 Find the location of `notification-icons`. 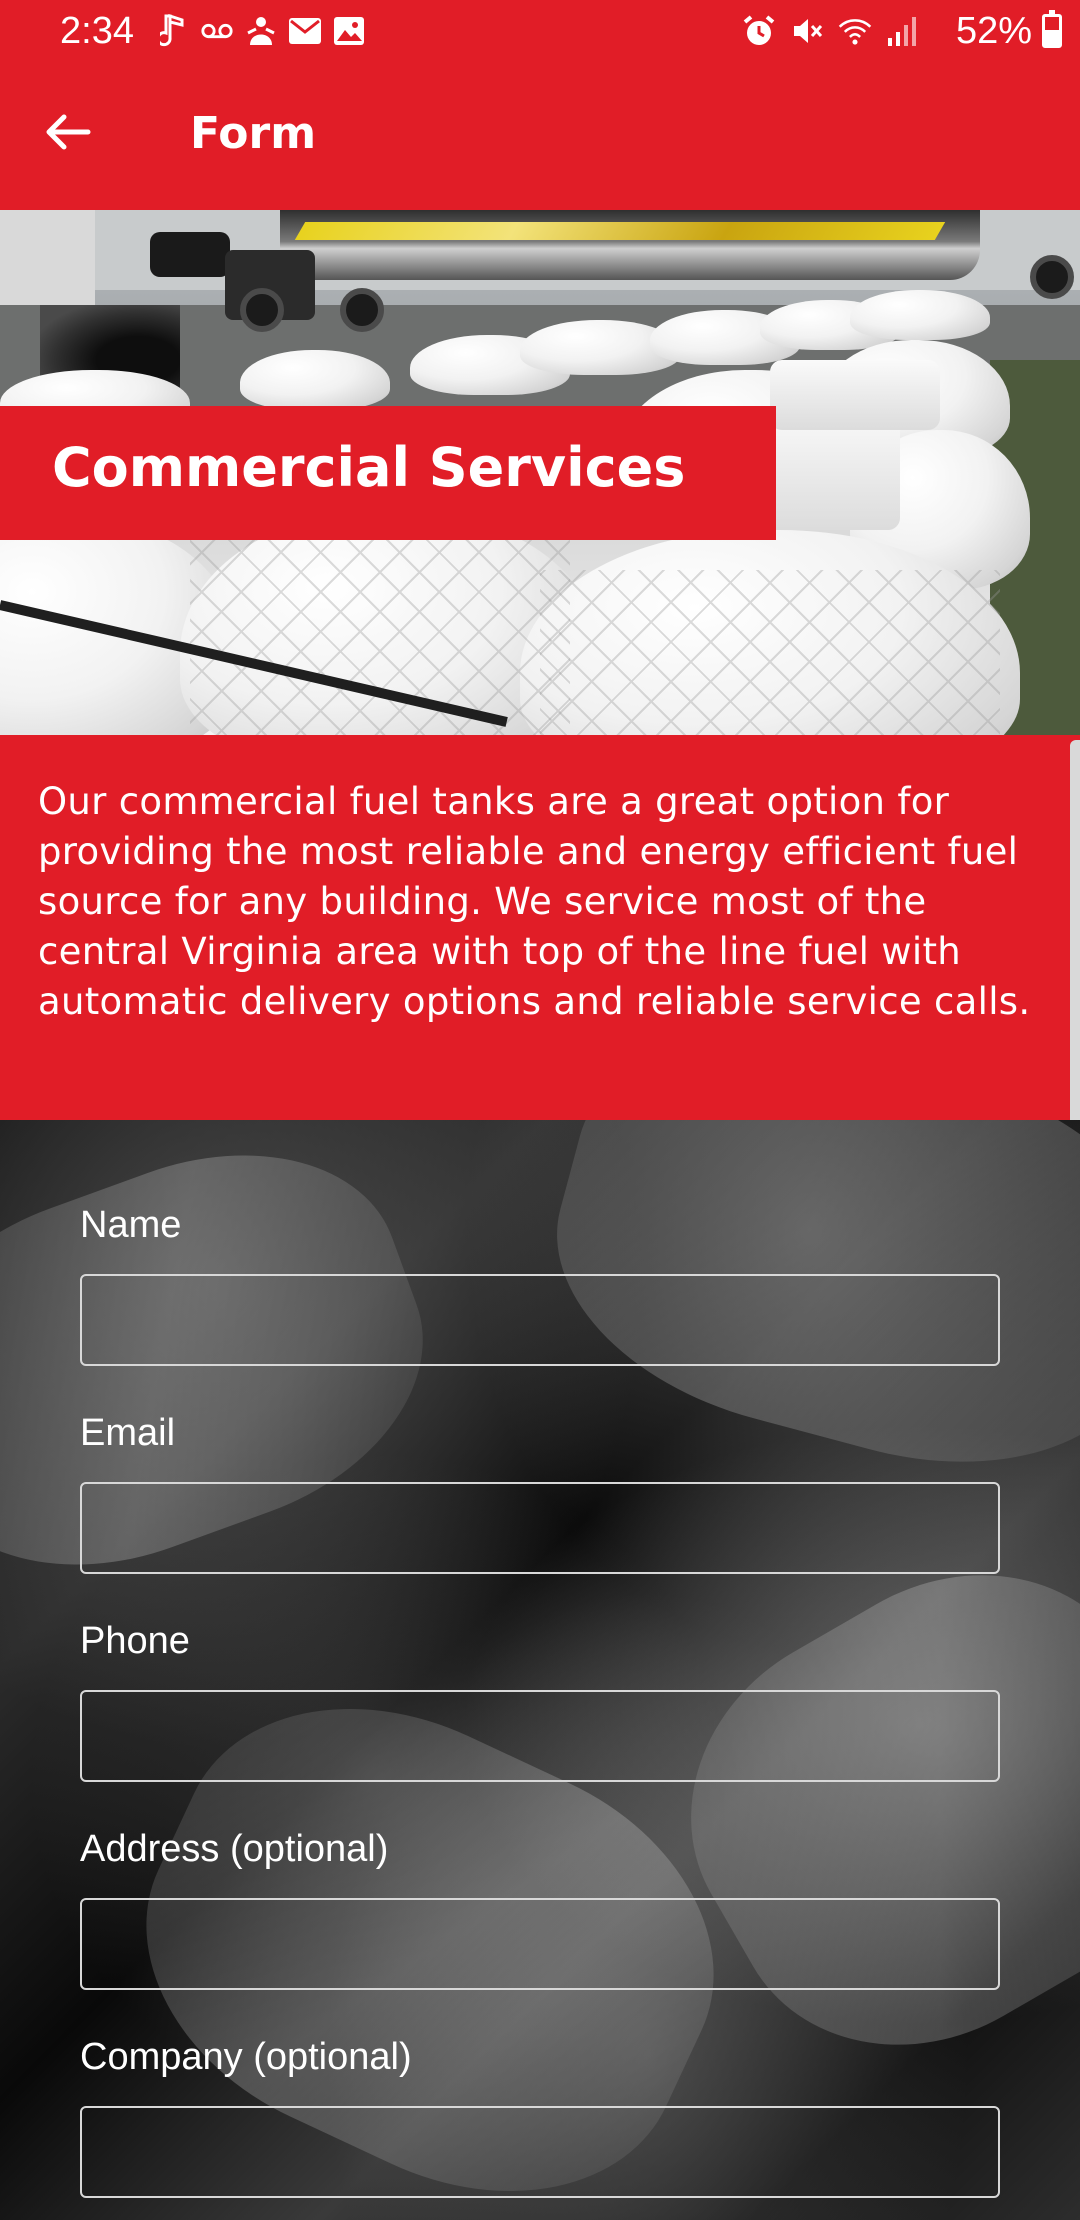

notification-icons is located at coordinates (261, 31).